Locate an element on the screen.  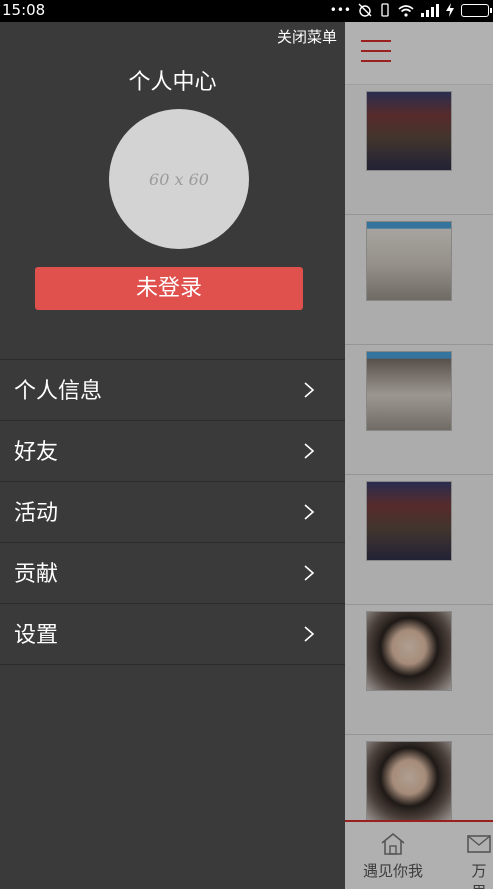
status-icons: ••• is located at coordinates (410, 10).